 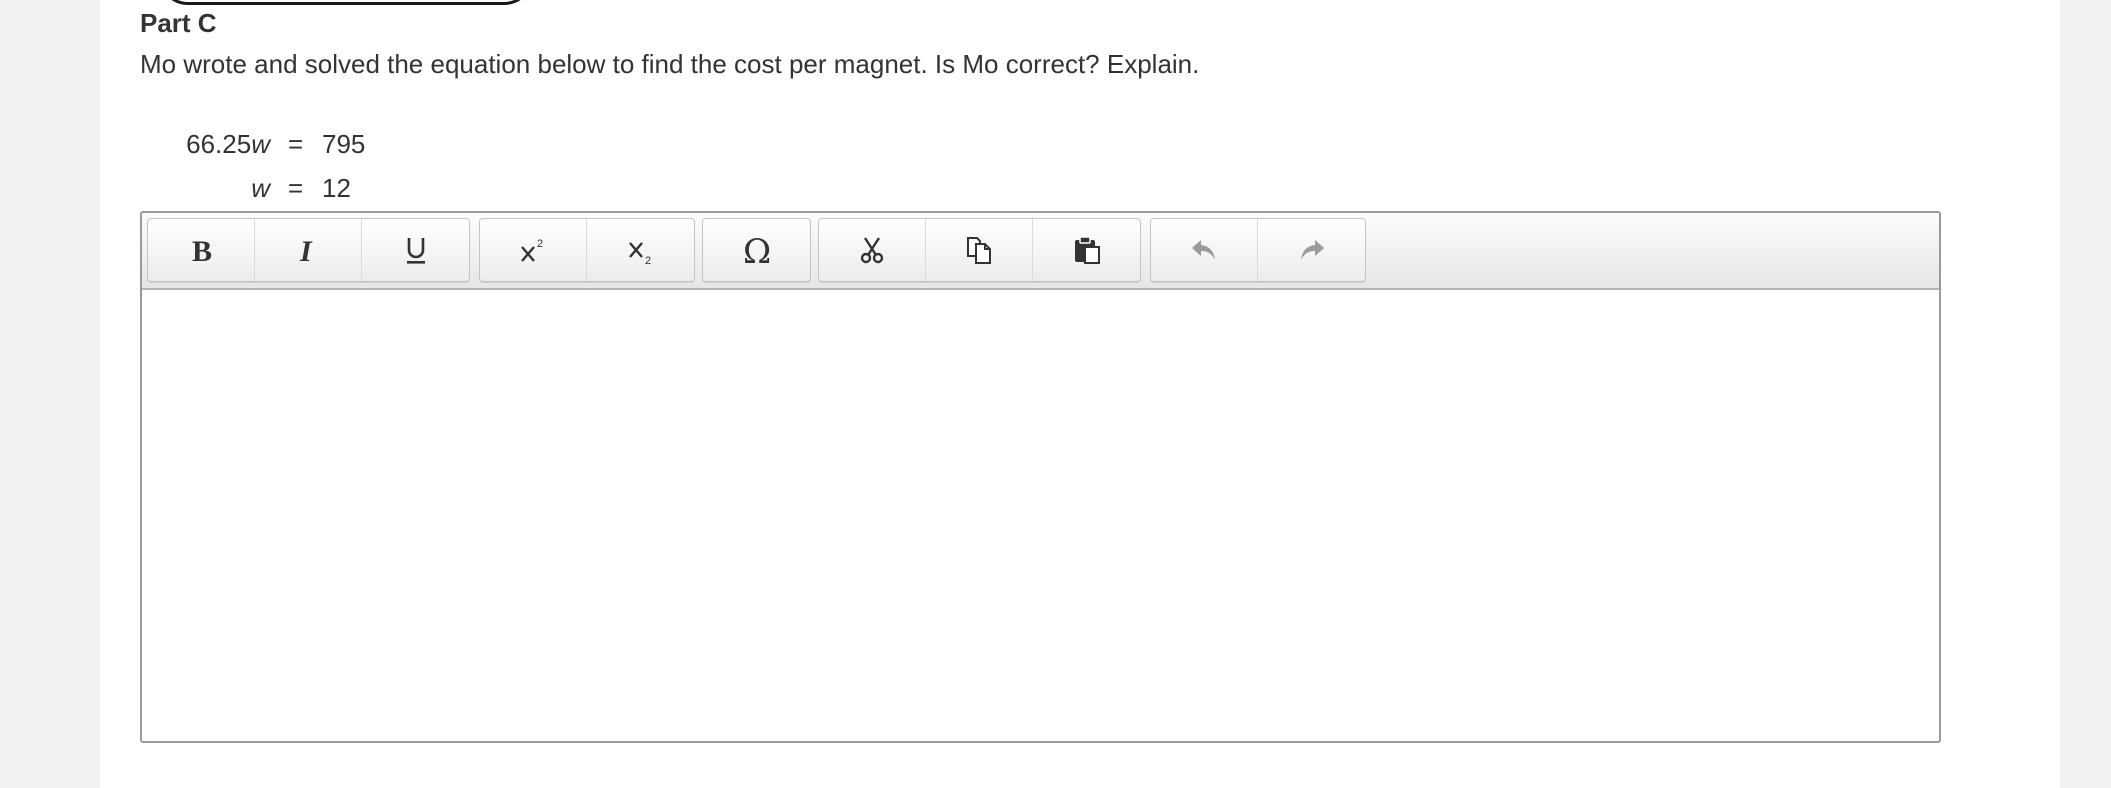 I want to click on italic-icon: I, so click(x=306, y=250).